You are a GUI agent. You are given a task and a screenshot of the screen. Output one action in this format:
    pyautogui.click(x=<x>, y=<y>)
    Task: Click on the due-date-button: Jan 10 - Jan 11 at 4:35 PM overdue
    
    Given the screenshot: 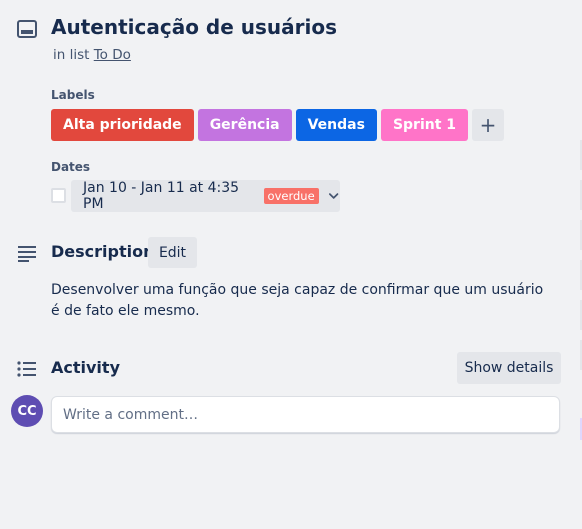 What is the action you would take?
    pyautogui.click(x=205, y=196)
    